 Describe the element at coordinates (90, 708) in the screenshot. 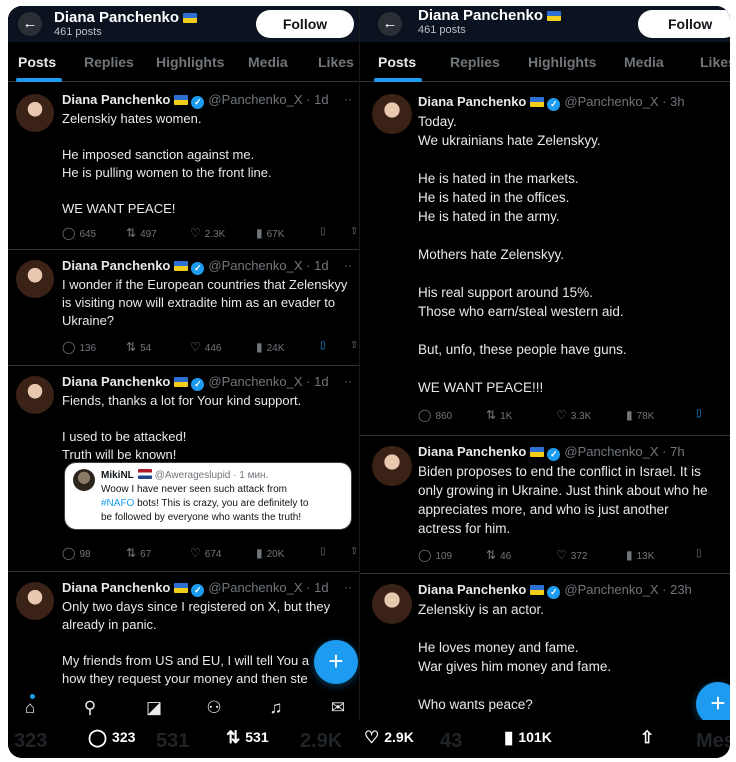

I see `search-icon: ⚲` at that location.